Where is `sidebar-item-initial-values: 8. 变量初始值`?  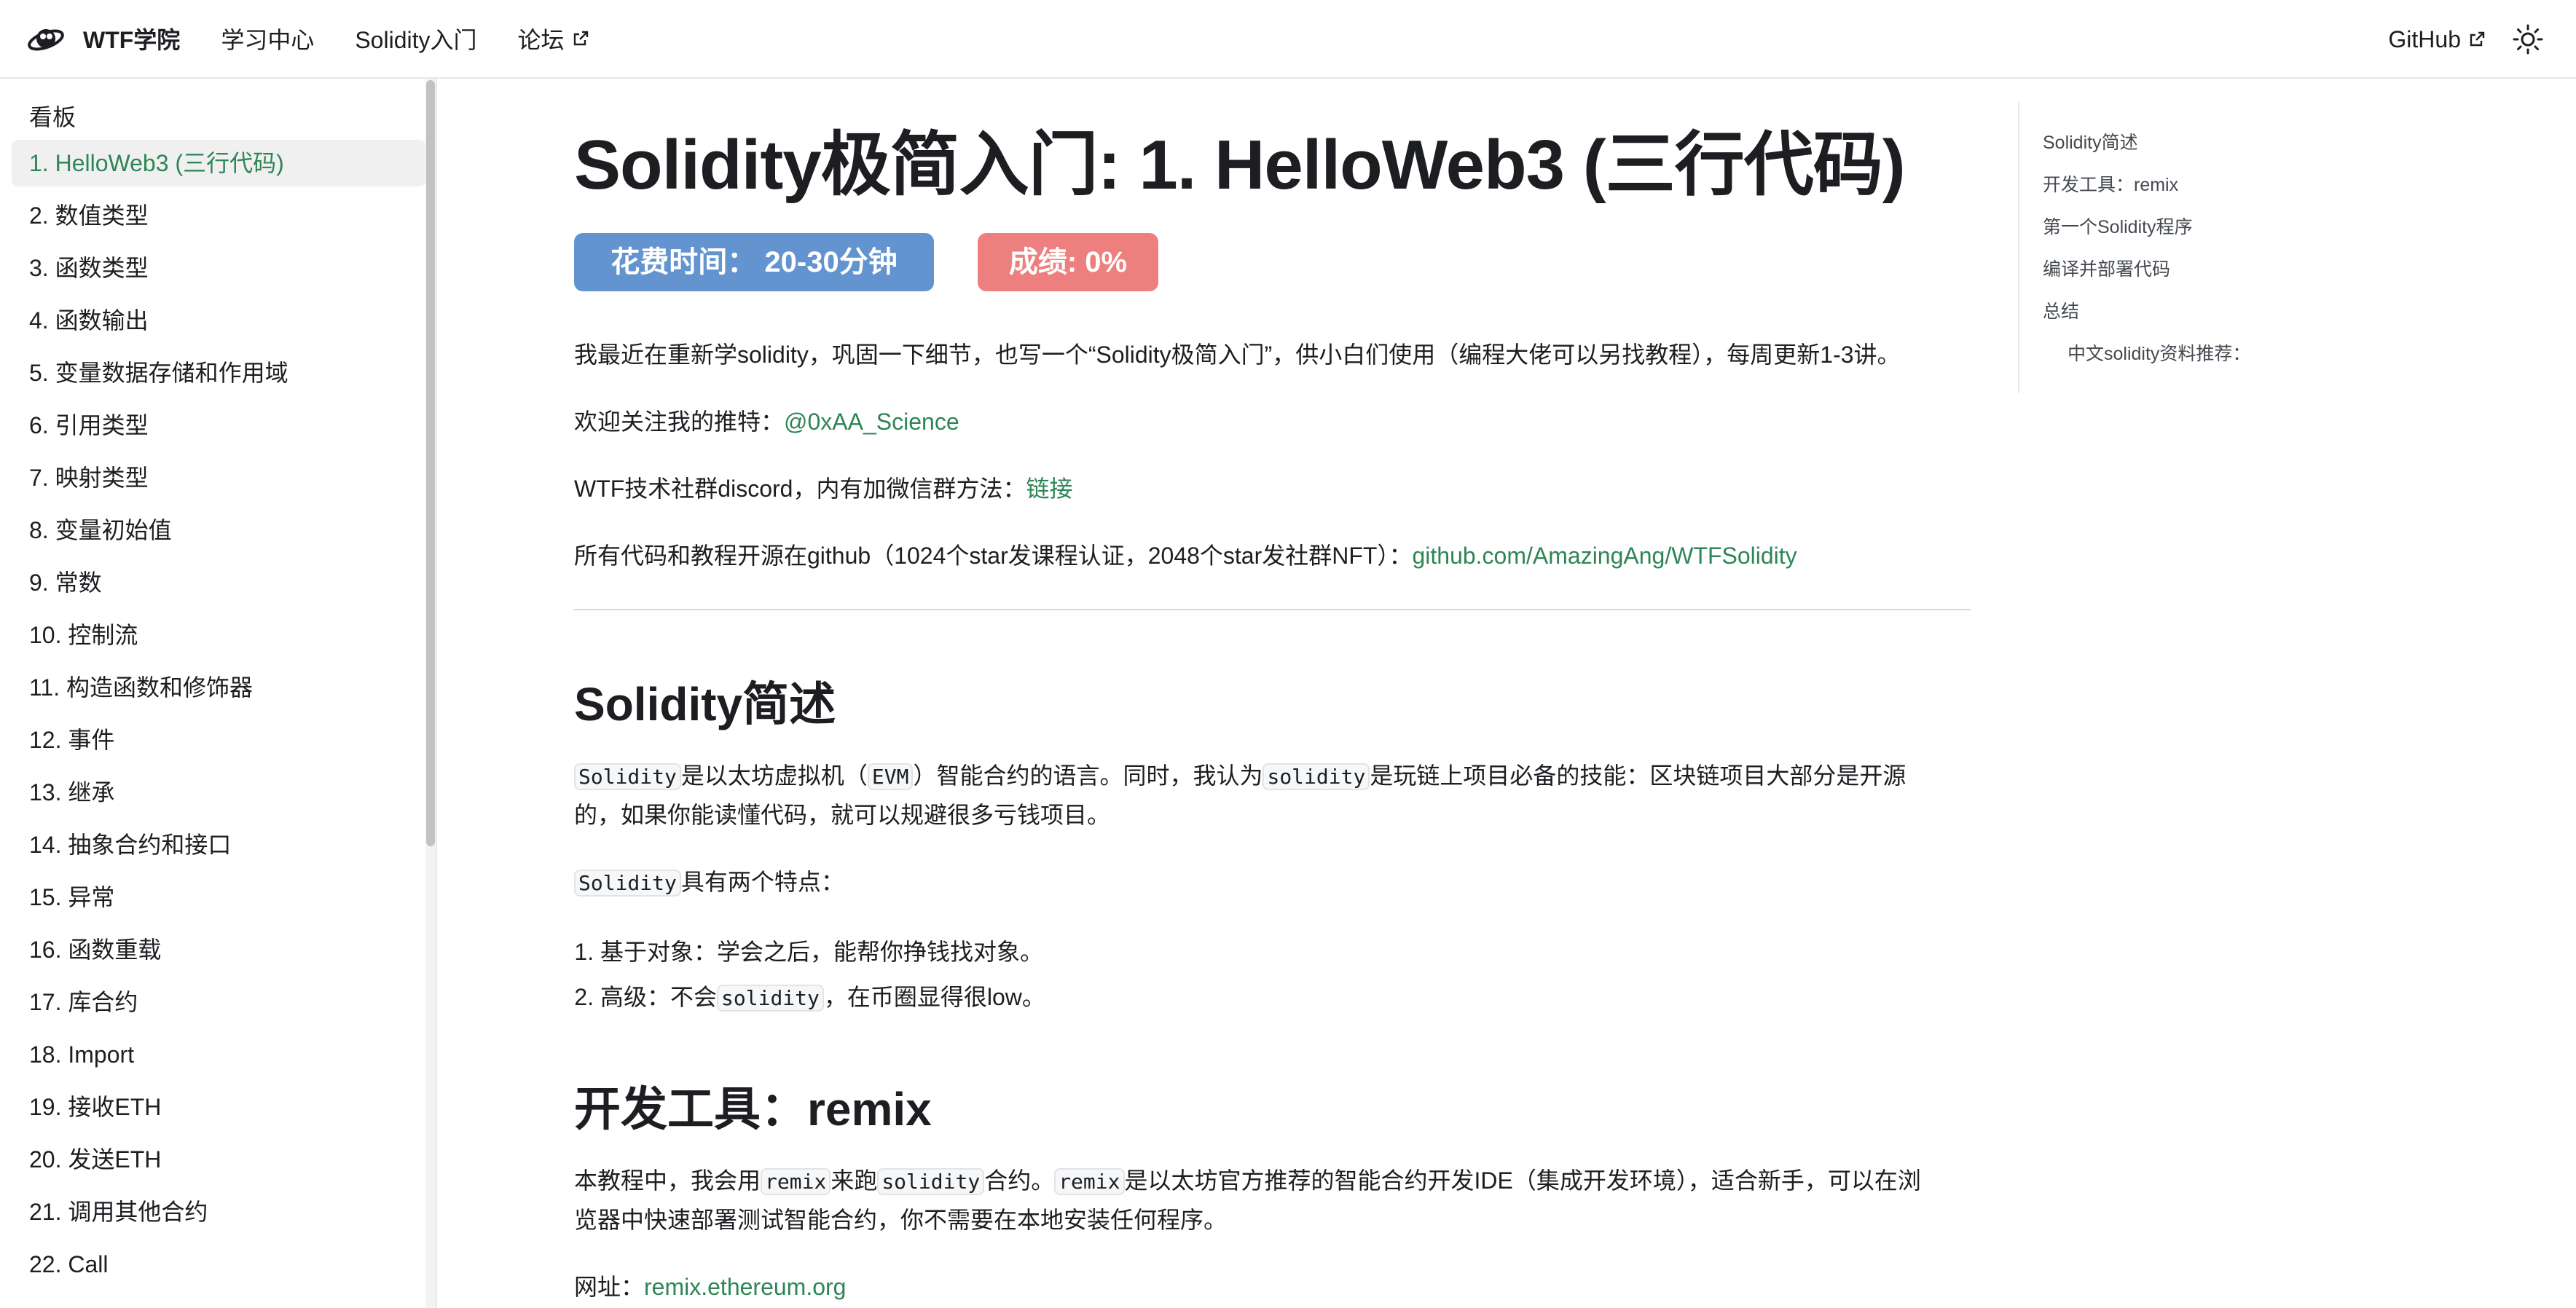
sidebar-item-initial-values: 8. 变量初始值 is located at coordinates (218, 530).